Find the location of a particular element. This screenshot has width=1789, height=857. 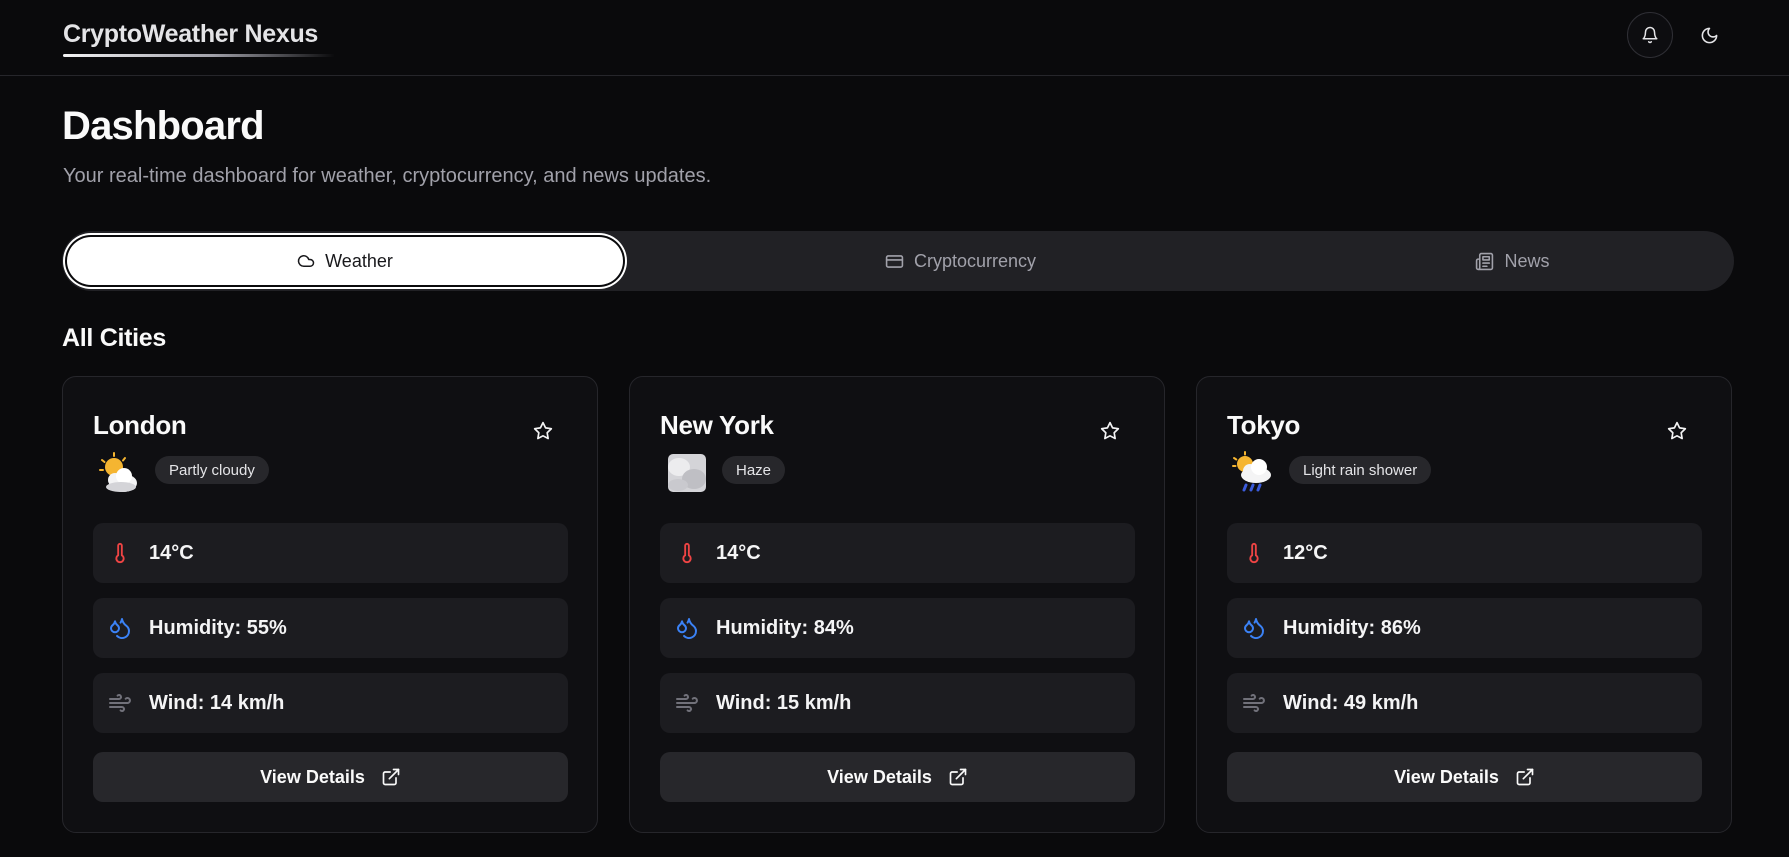

humidity-stat: Humidity: 86% is located at coordinates (1464, 628).